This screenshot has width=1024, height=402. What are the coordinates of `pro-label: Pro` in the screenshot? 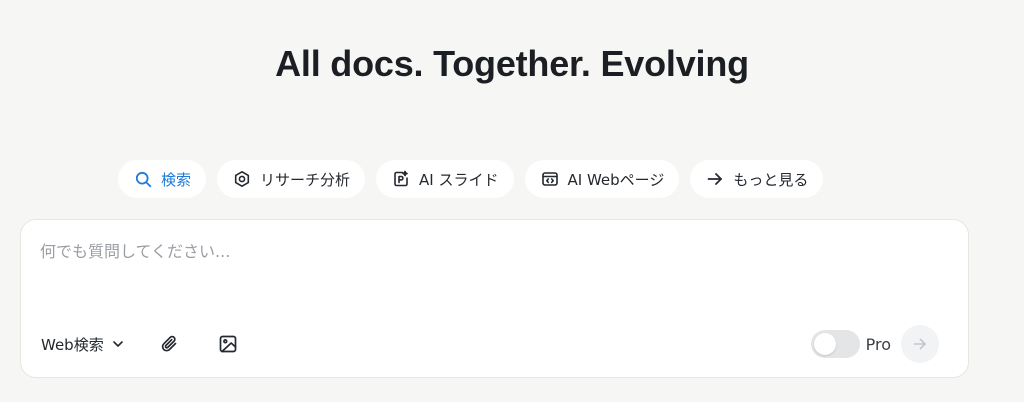 It's located at (878, 344).